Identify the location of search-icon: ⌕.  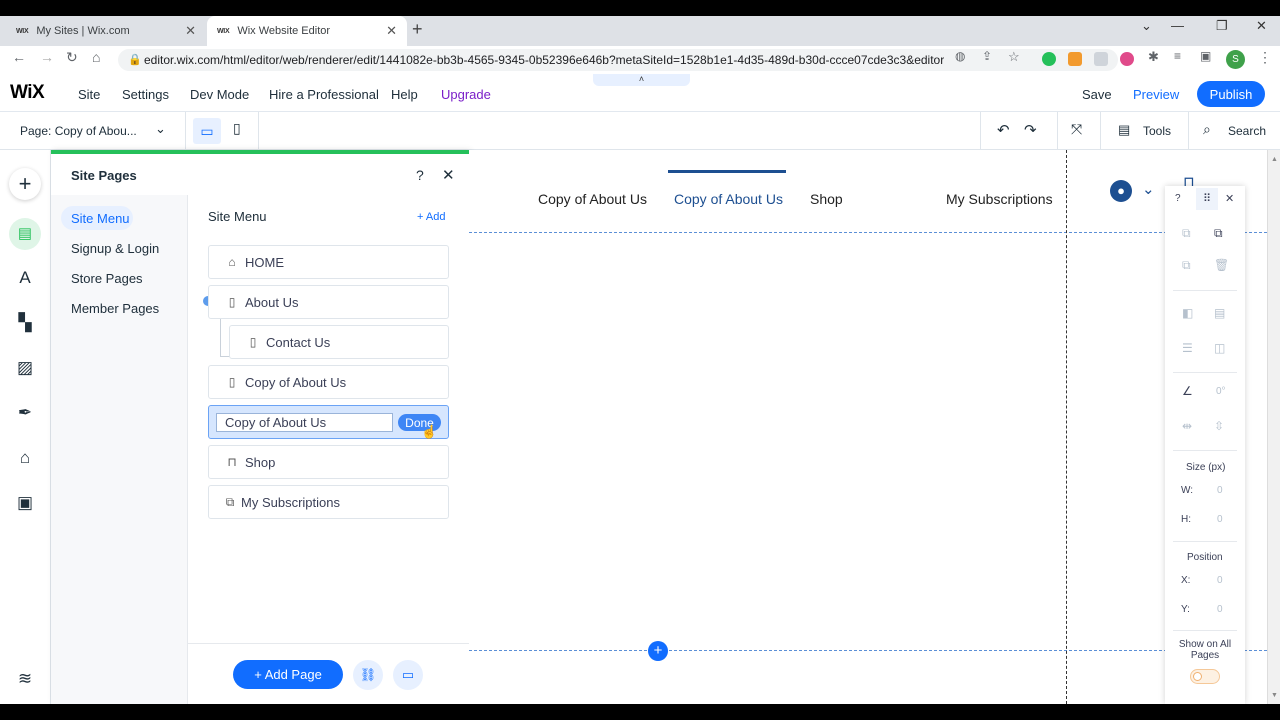
(1207, 129).